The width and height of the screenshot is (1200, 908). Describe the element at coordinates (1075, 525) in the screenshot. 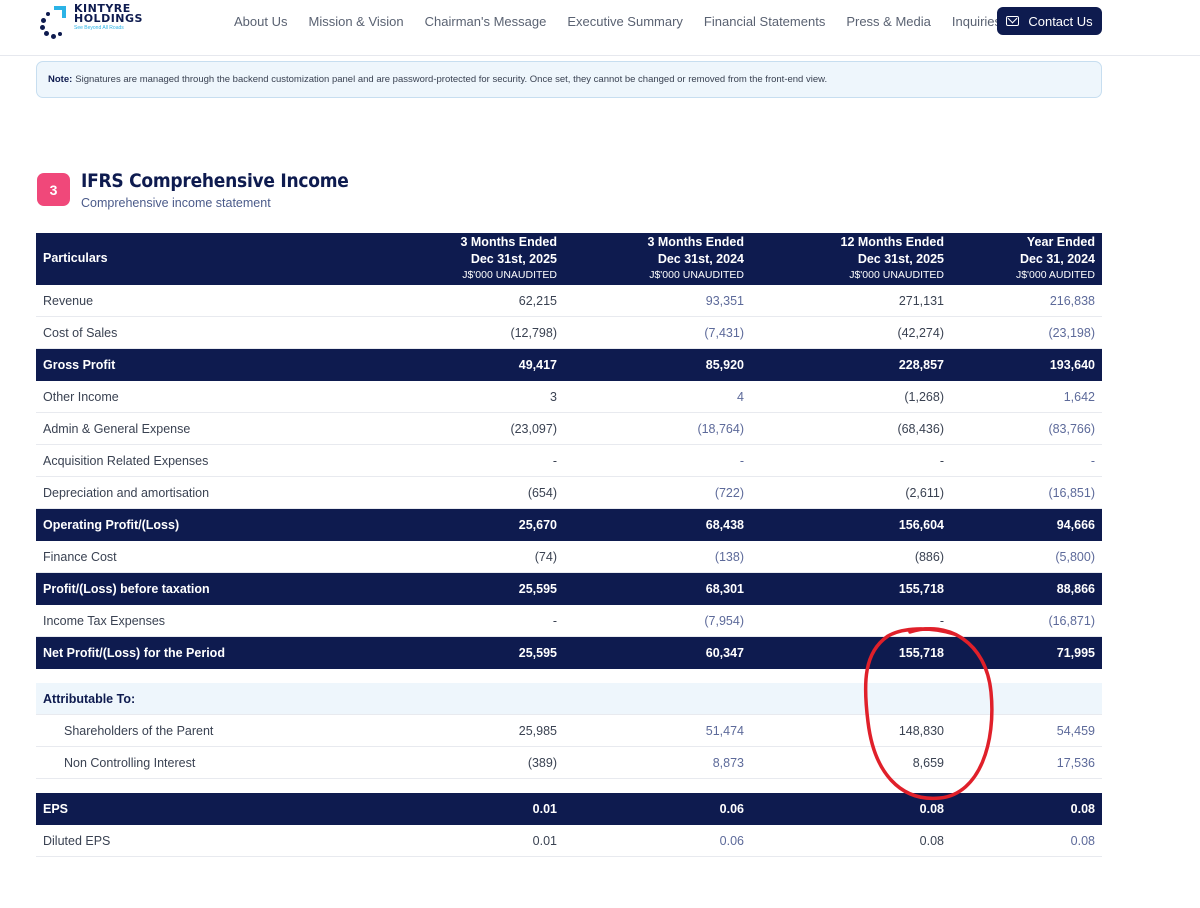

I see `row-value-col-4: 94,666` at that location.